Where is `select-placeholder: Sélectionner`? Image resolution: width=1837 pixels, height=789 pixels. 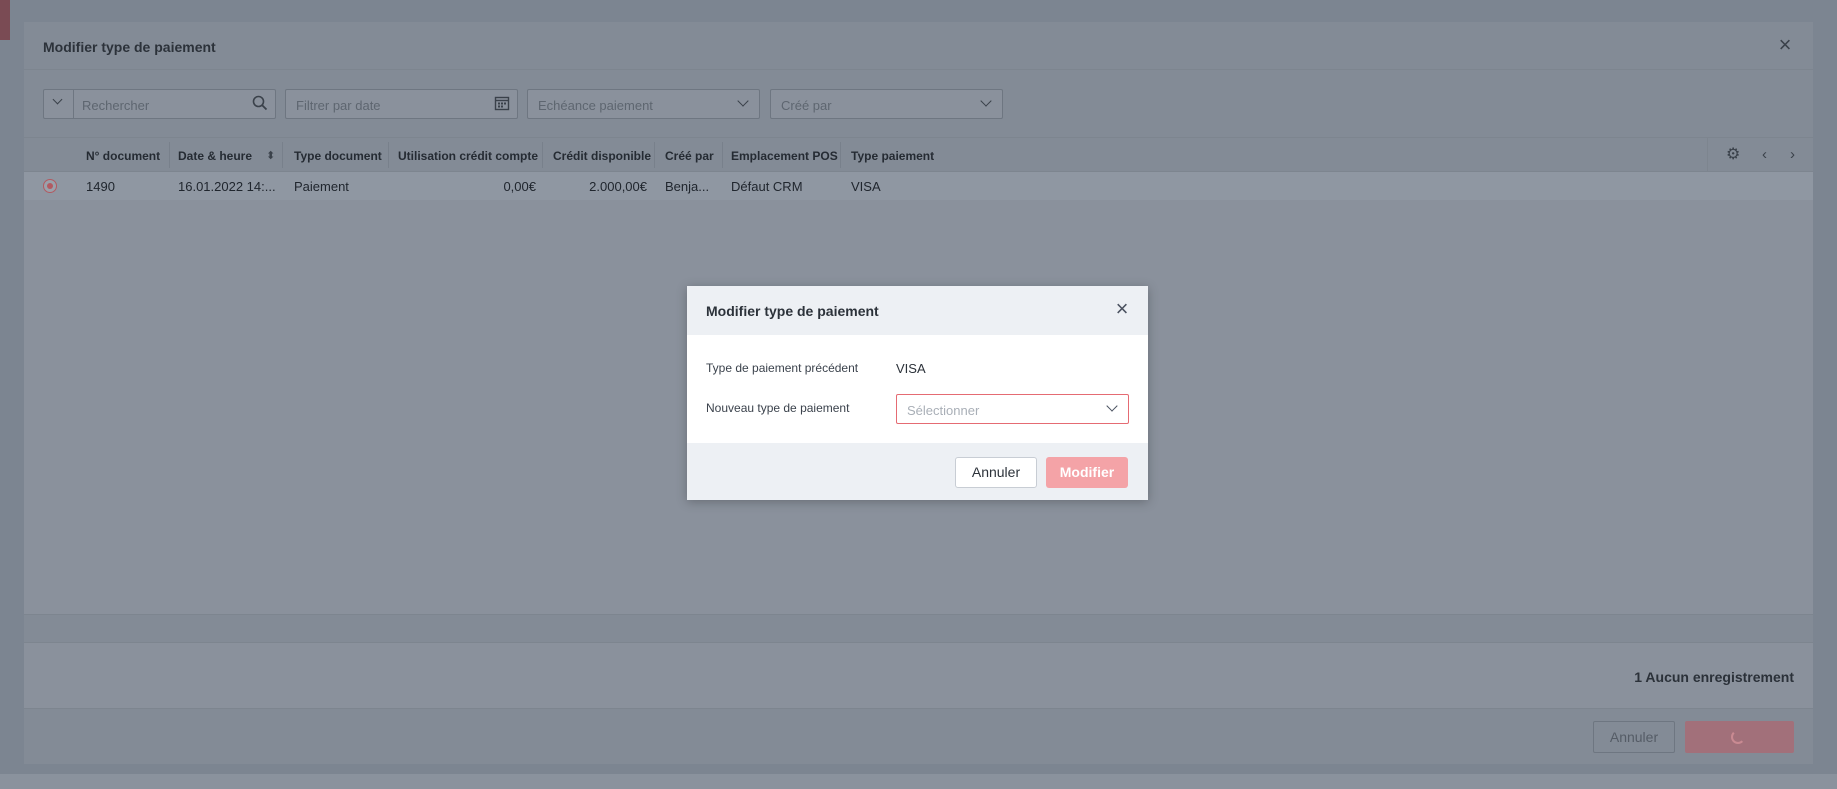 select-placeholder: Sélectionner is located at coordinates (943, 410).